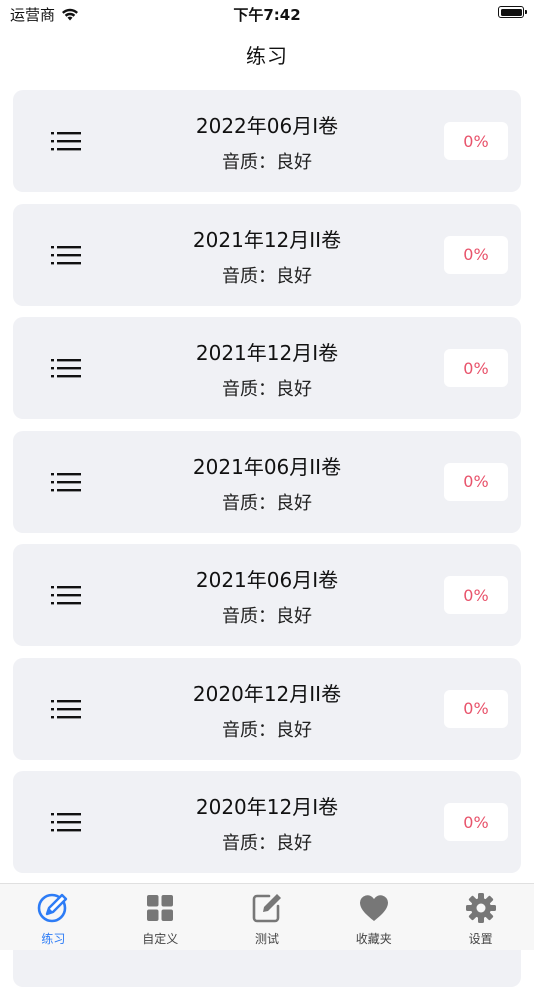  What do you see at coordinates (267, 908) in the screenshot?
I see `edit-icon` at bounding box center [267, 908].